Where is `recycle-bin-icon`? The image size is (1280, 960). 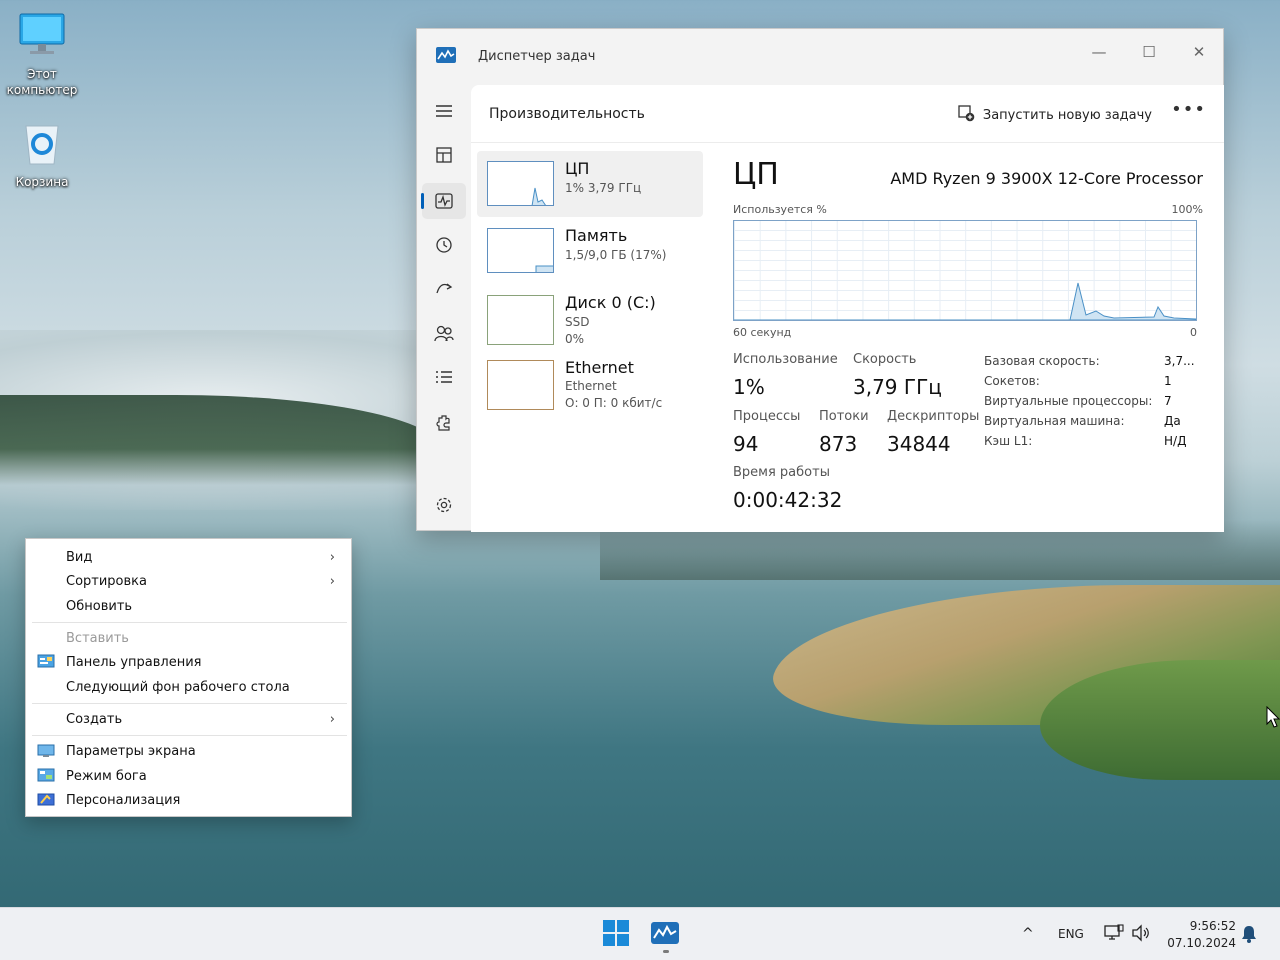
recycle-bin-icon is located at coordinates (42, 145).